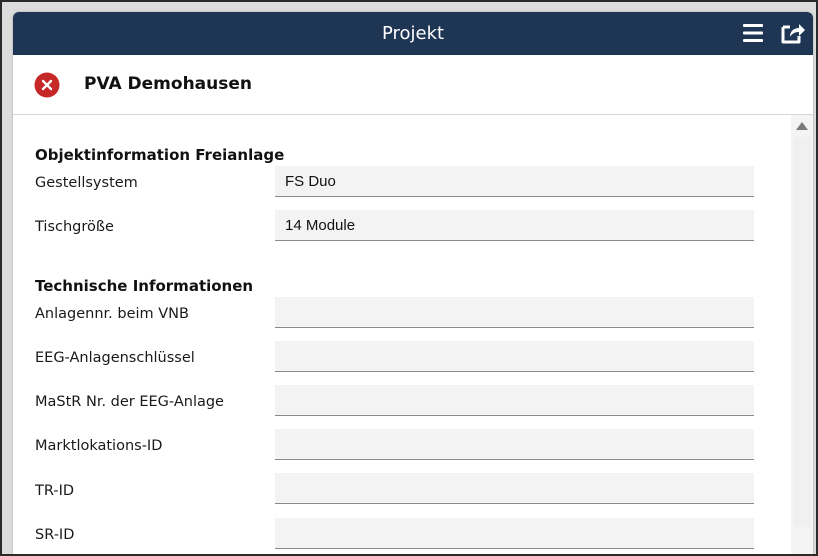  Describe the element at coordinates (115, 358) in the screenshot. I see `field-label-eeg-anlagenschluessel: EEG-Anlagenschlüssel` at that location.